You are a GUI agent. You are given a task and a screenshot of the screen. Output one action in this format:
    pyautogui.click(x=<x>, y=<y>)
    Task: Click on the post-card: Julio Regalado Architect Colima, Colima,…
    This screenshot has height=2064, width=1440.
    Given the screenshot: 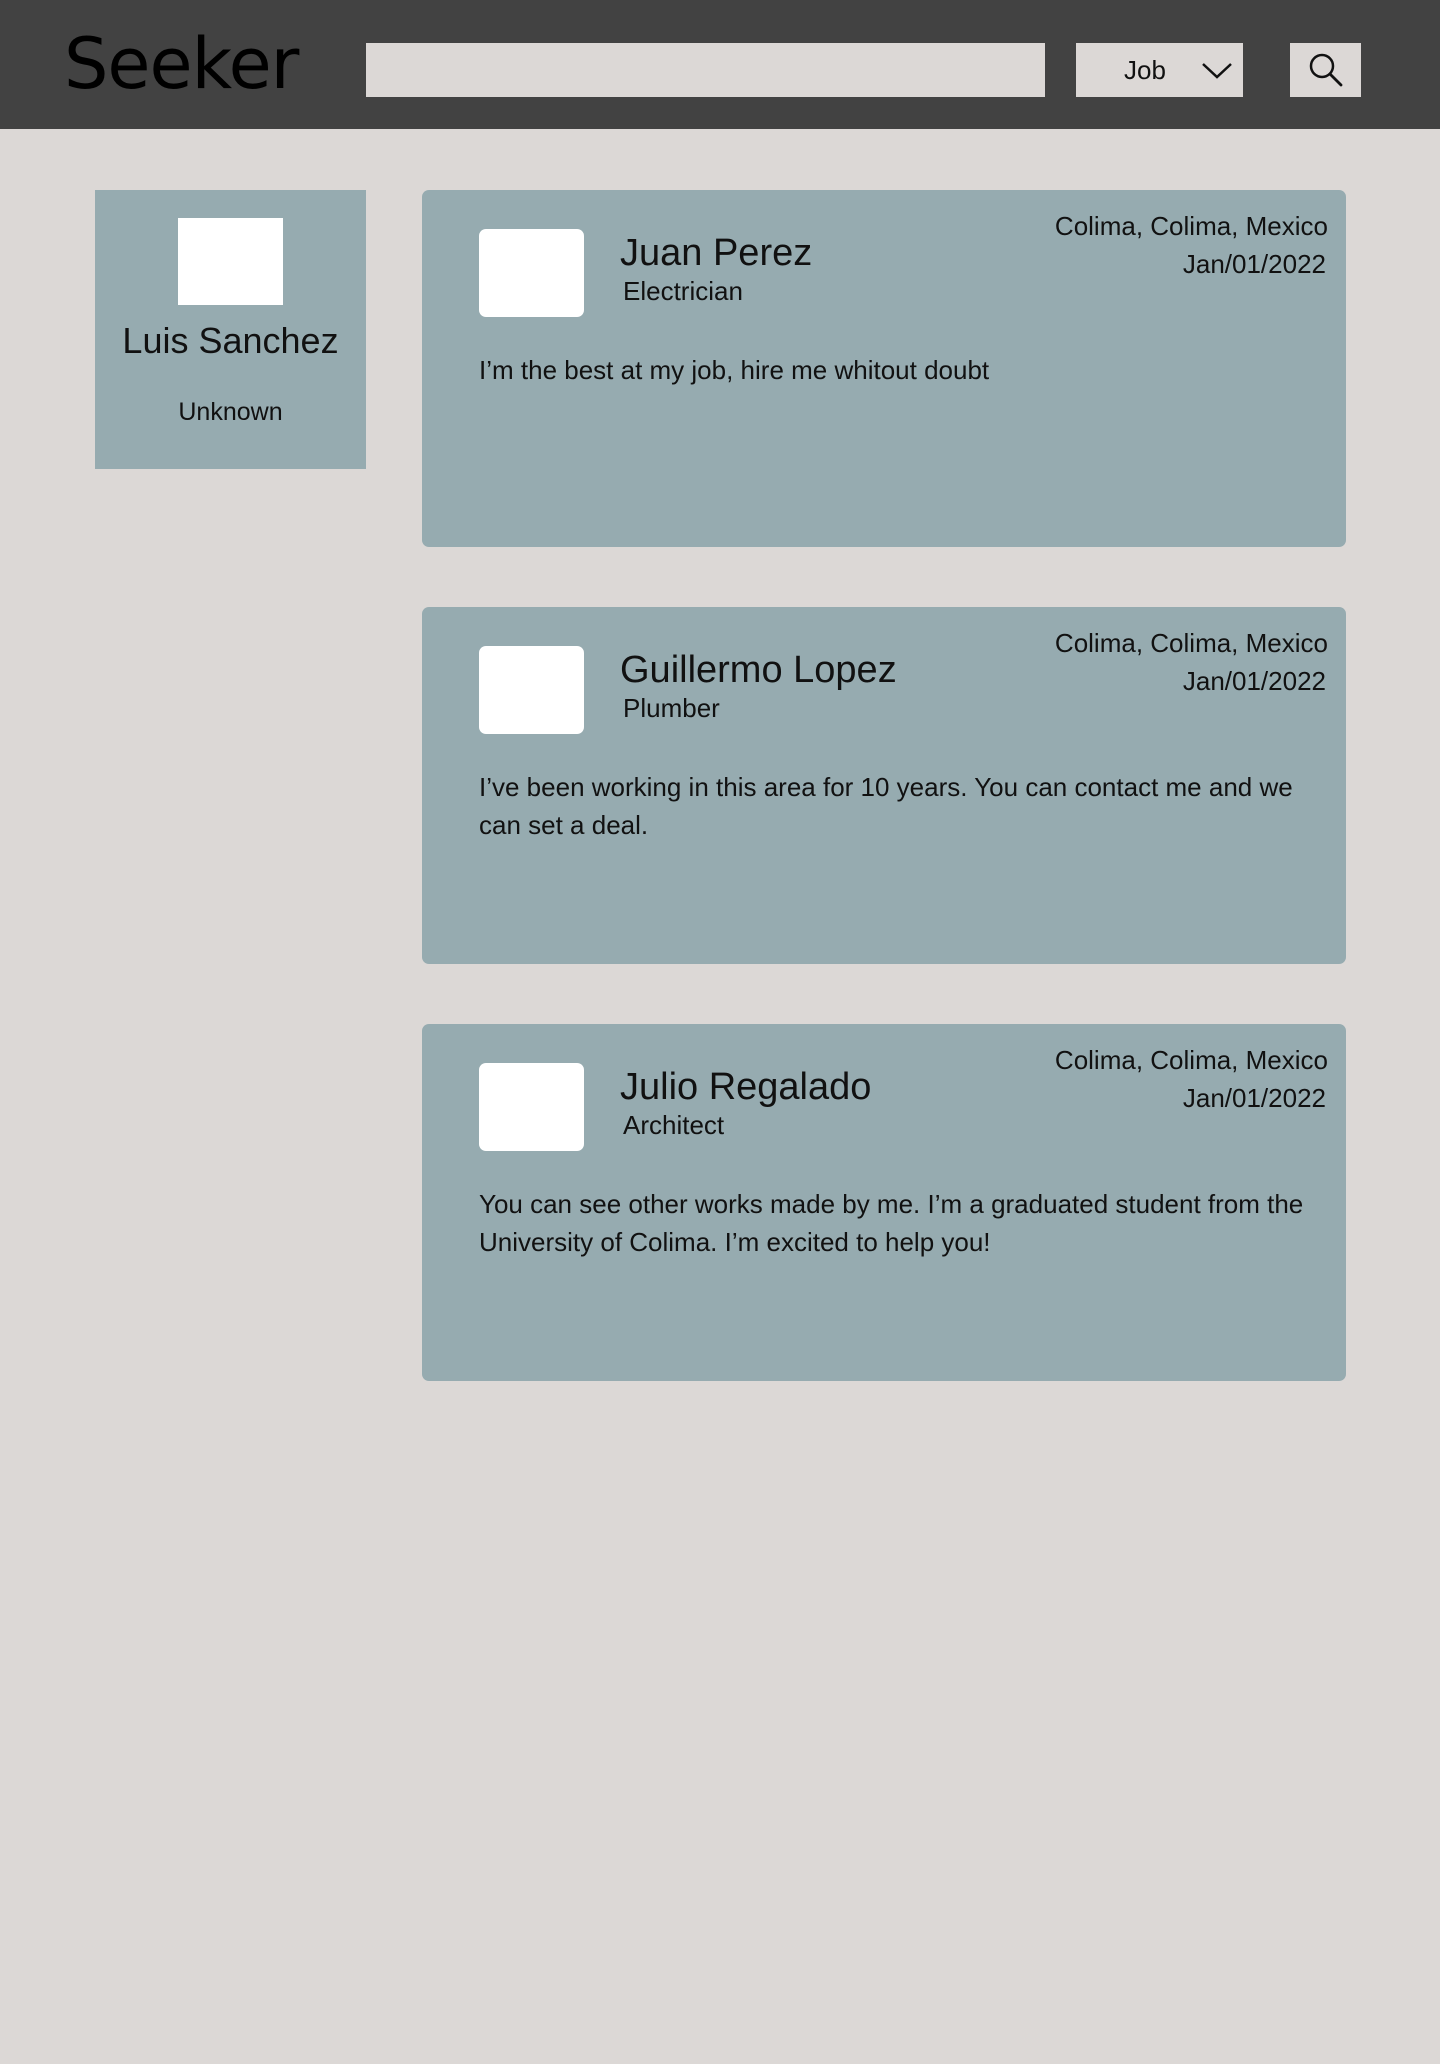 What is the action you would take?
    pyautogui.click(x=884, y=1202)
    